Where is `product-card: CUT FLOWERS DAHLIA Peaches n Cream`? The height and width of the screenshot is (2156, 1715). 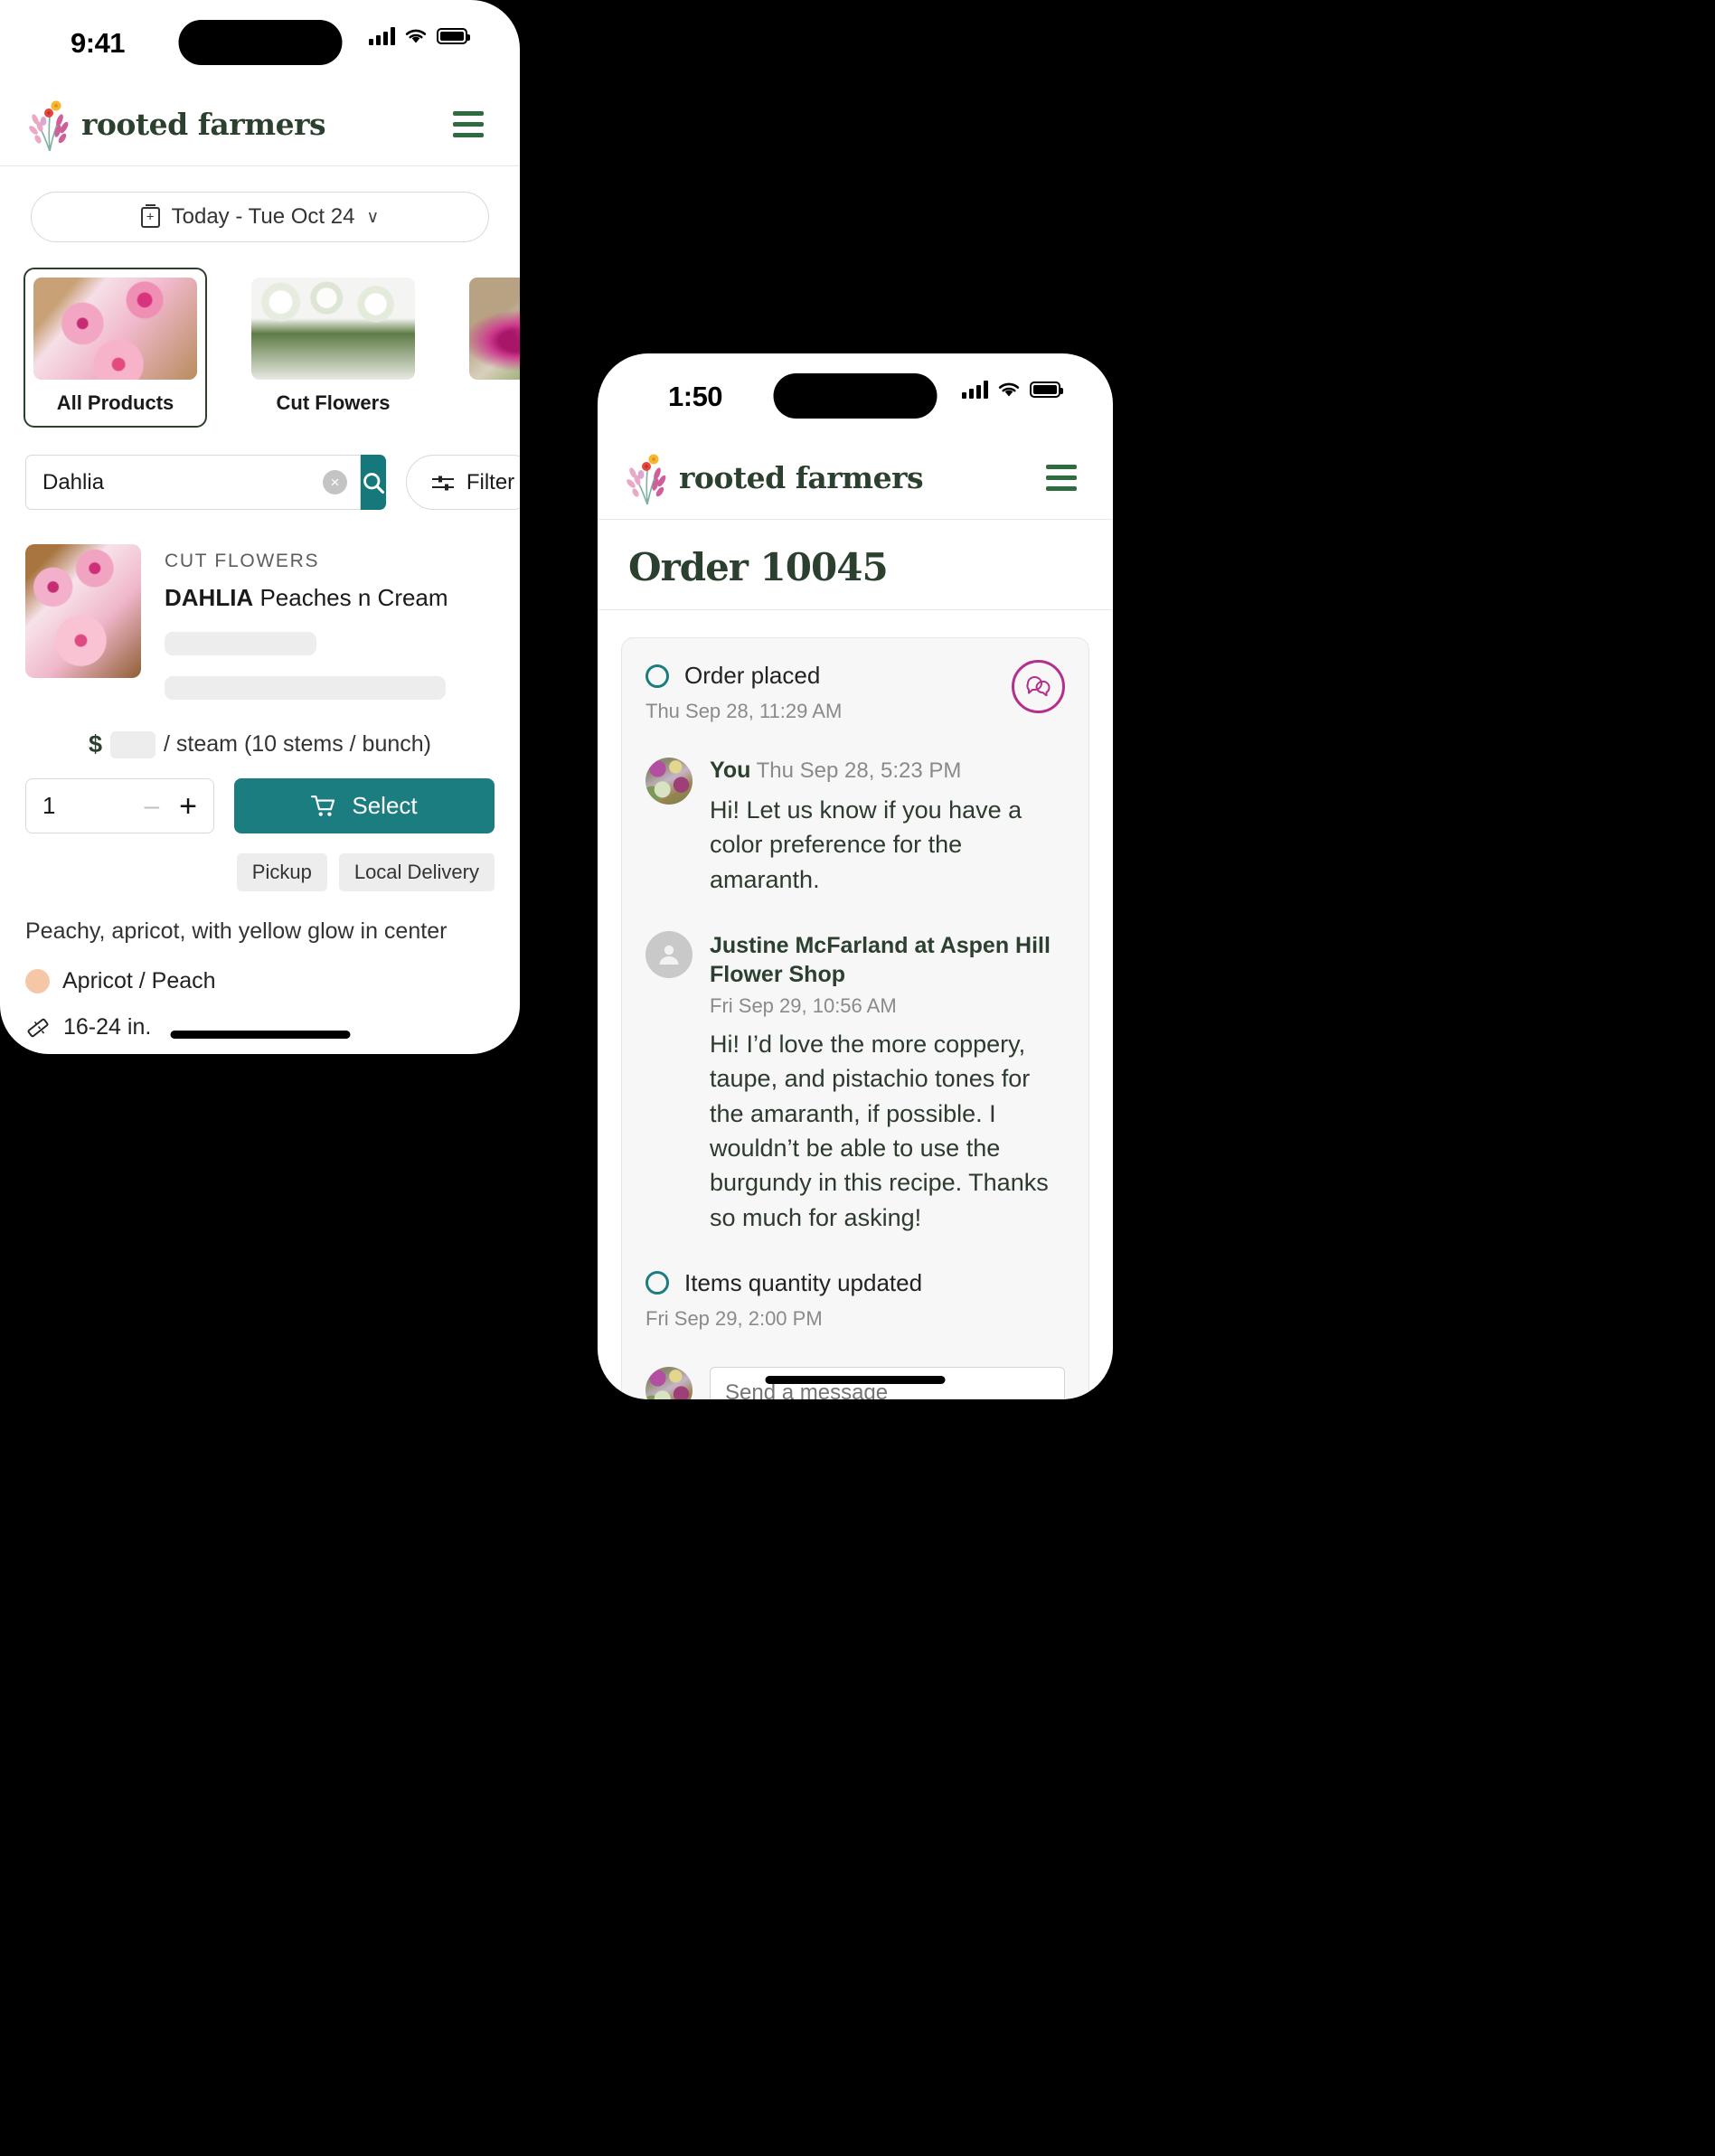 product-card: CUT FLOWERS DAHLIA Peaches n Cream is located at coordinates (260, 605).